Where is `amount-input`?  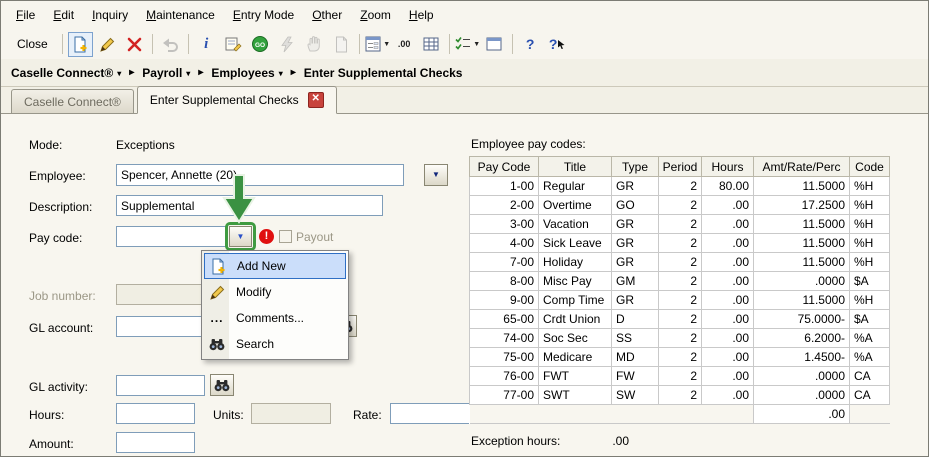 amount-input is located at coordinates (155, 442).